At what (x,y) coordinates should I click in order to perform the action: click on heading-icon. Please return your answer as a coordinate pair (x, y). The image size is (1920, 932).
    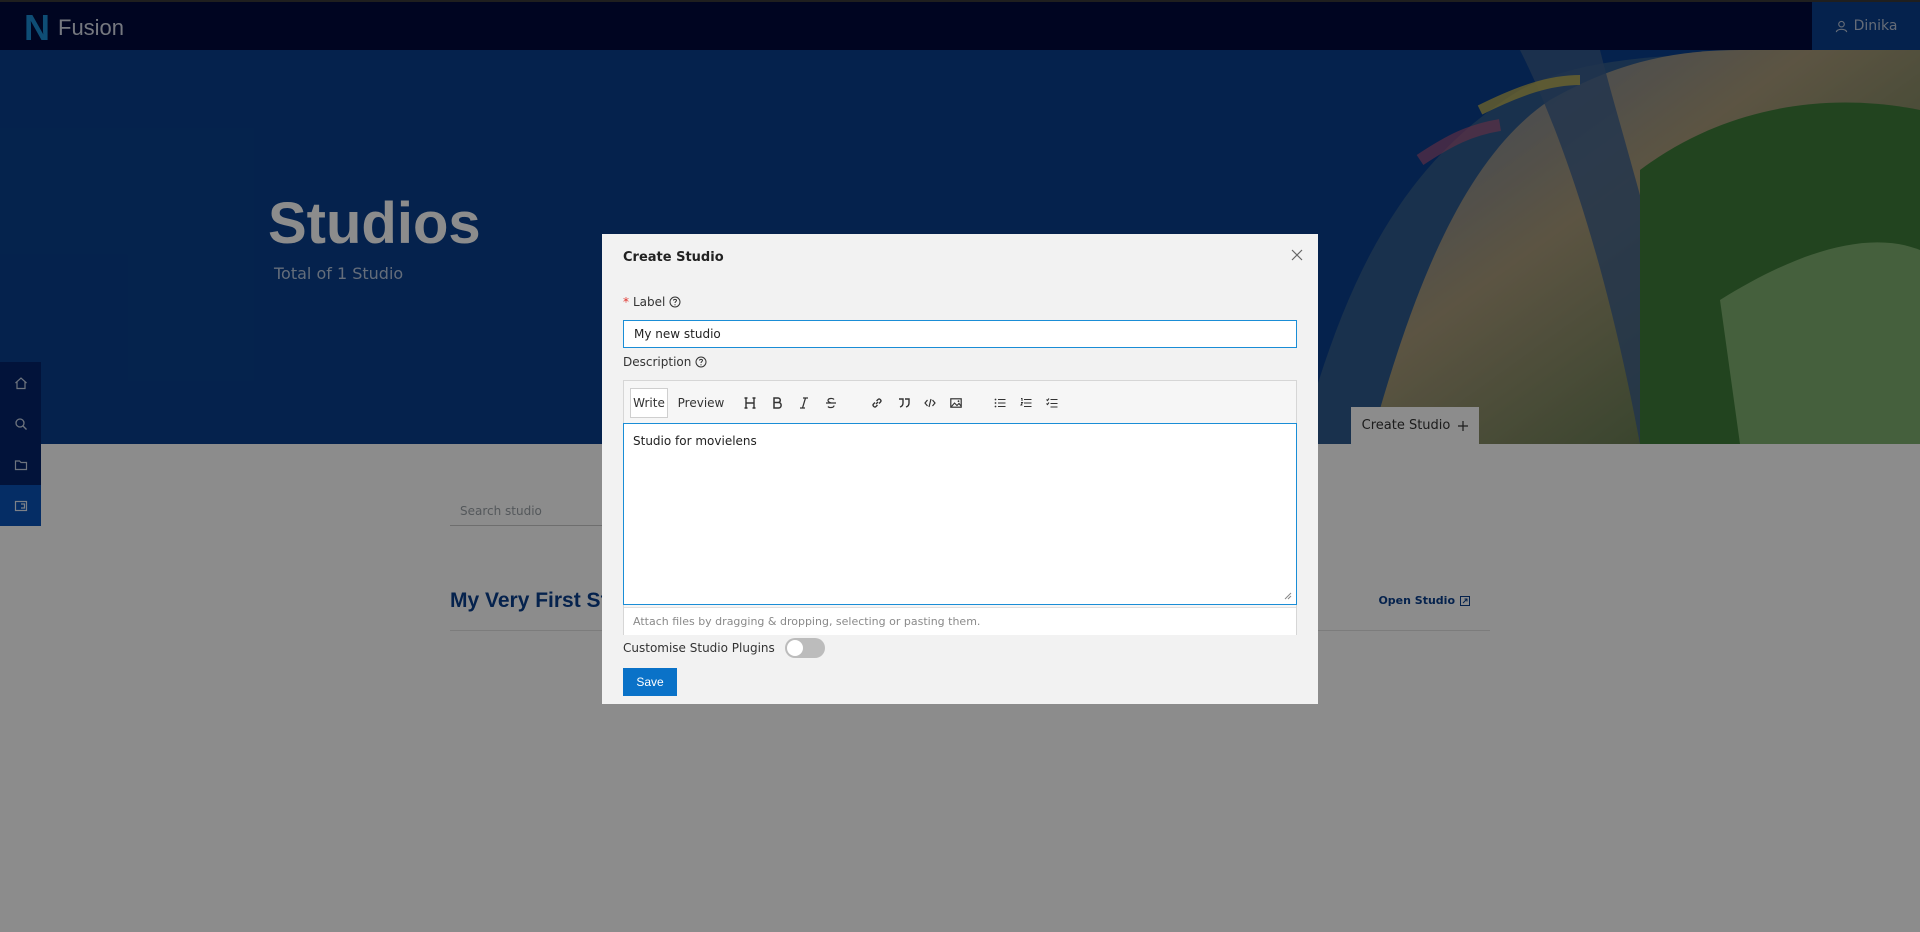
    Looking at the image, I should click on (750, 403).